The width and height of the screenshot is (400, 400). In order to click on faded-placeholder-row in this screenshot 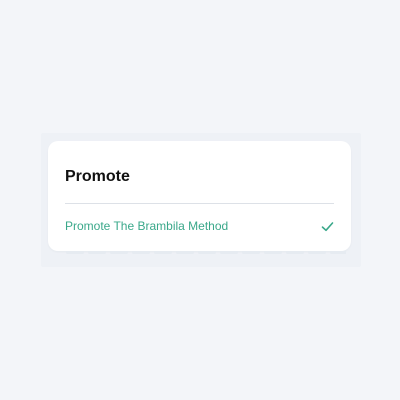, I will do `click(206, 253)`.